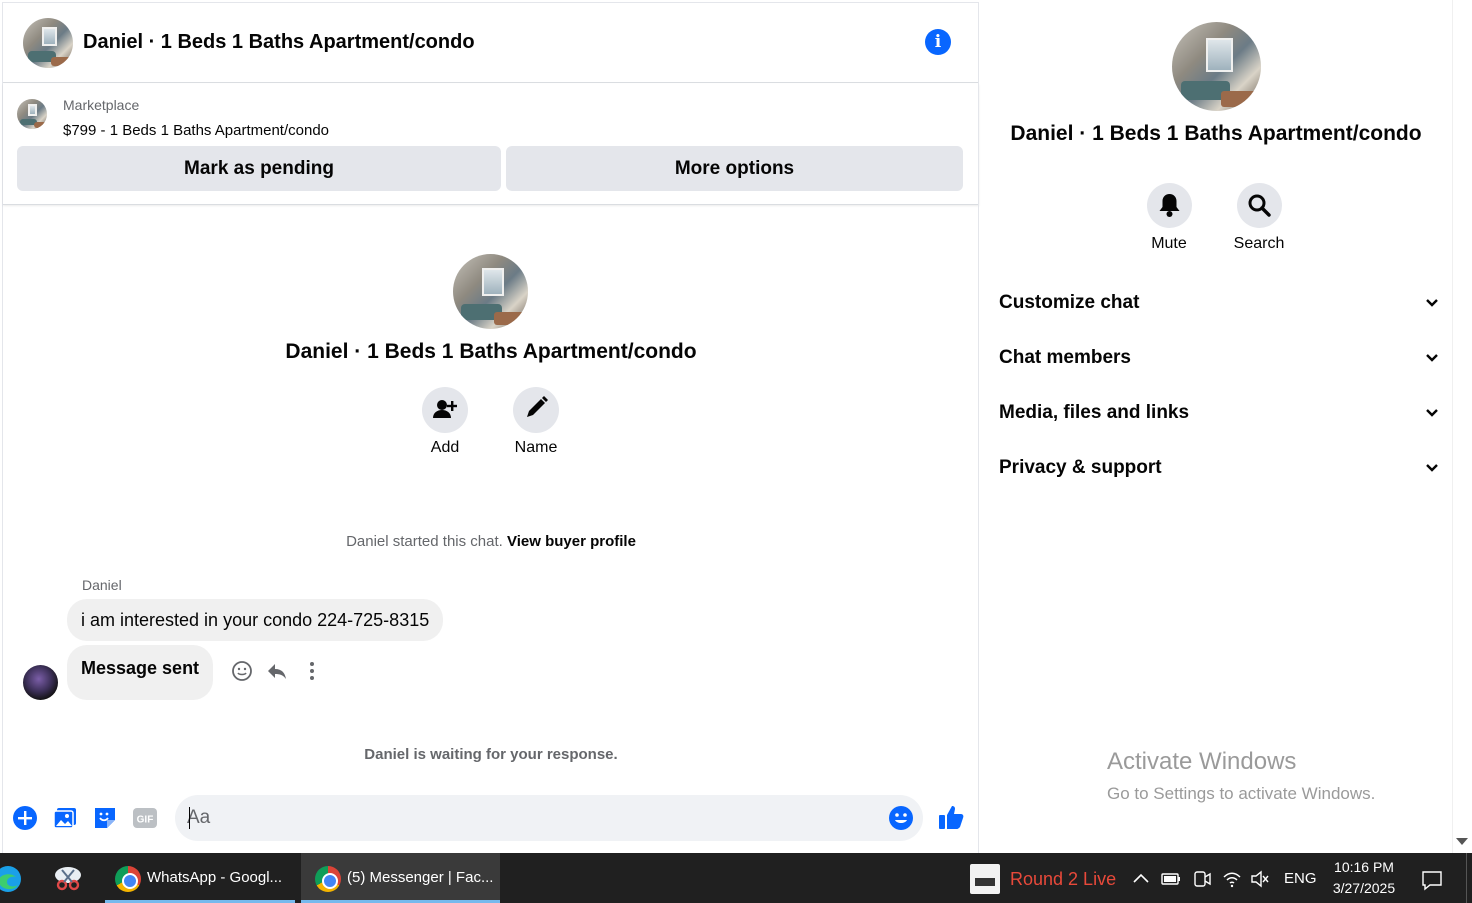  What do you see at coordinates (140, 672) in the screenshot?
I see `message-bubble: Message sent` at bounding box center [140, 672].